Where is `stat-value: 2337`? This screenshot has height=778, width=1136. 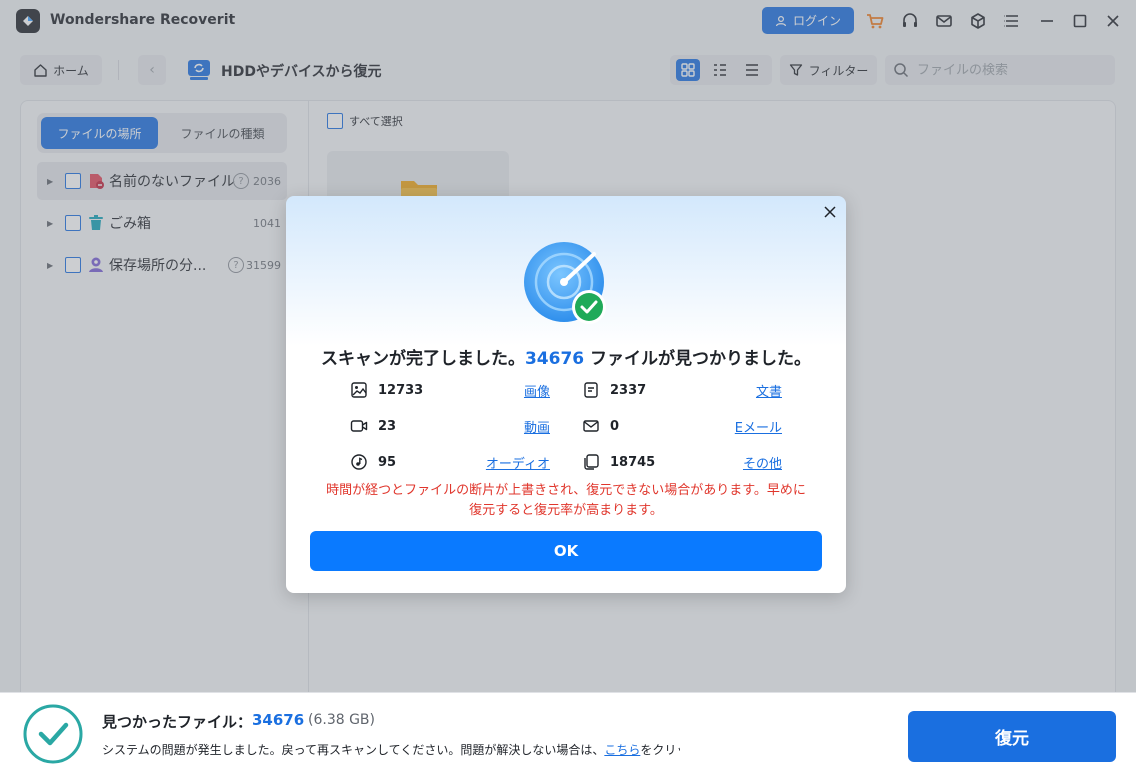 stat-value: 2337 is located at coordinates (628, 390).